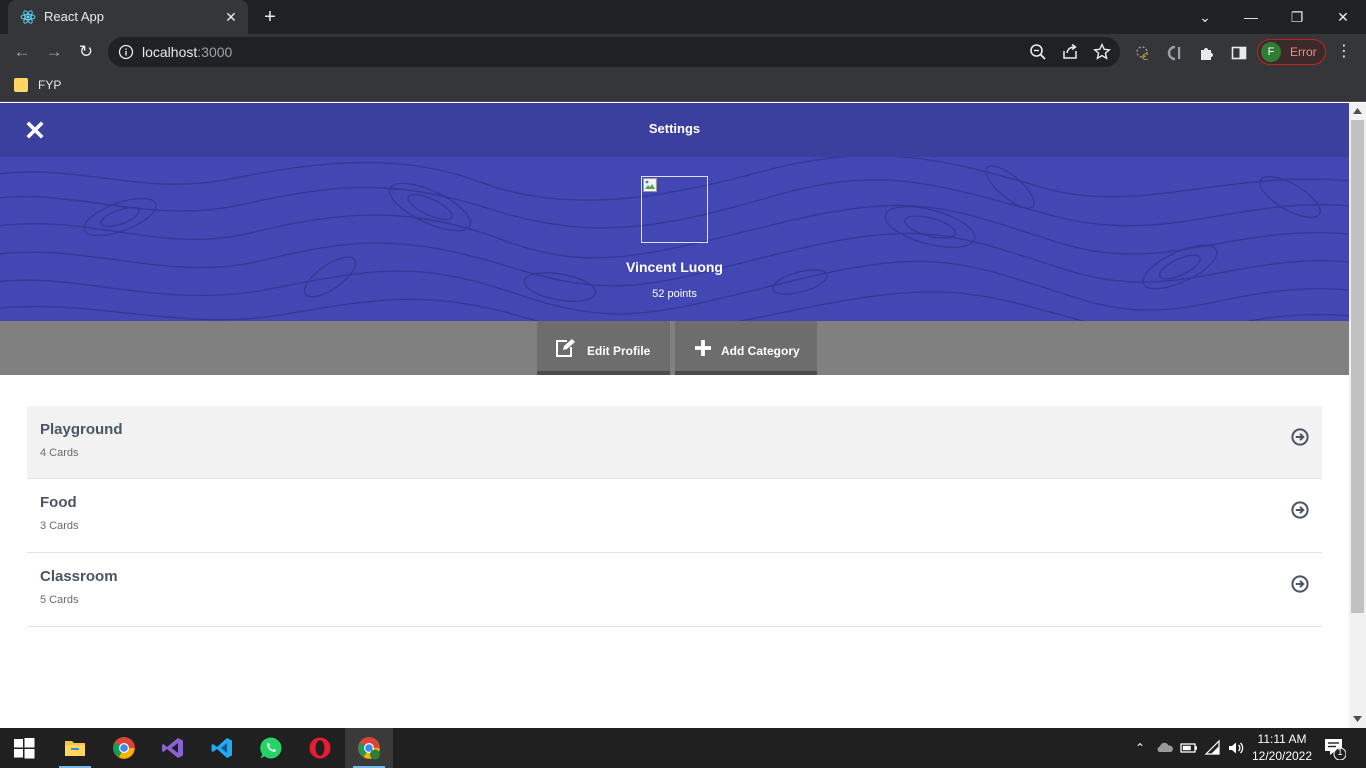 This screenshot has width=1366, height=768. What do you see at coordinates (760, 351) in the screenshot?
I see `add-category-label: Add Category` at bounding box center [760, 351].